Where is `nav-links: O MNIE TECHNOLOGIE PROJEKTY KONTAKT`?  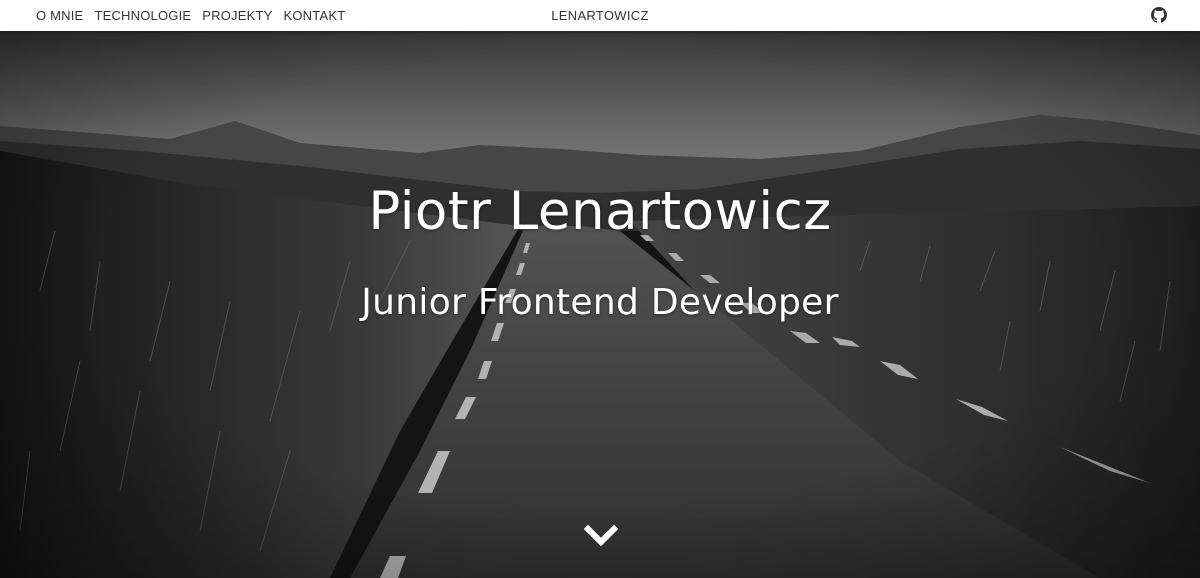 nav-links: O MNIE TECHNOLOGIE PROJEKTY KONTAKT is located at coordinates (190, 15).